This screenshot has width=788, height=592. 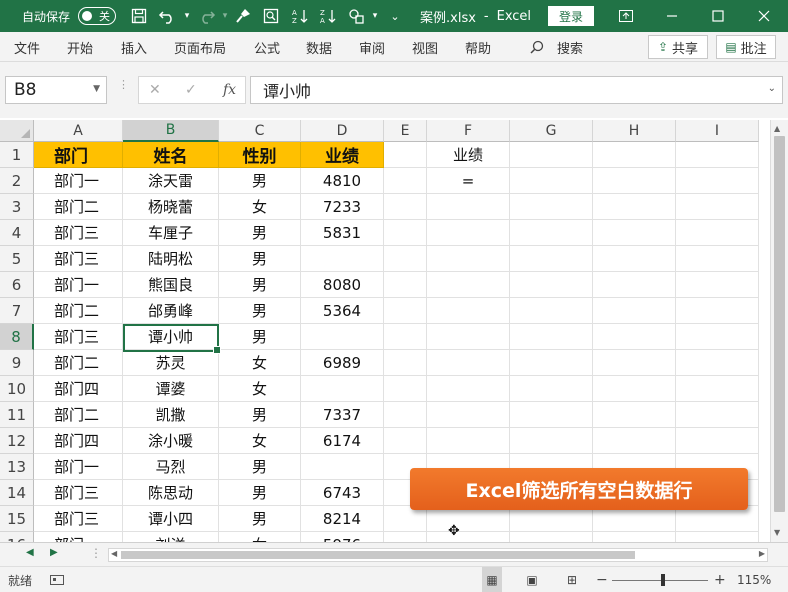 What do you see at coordinates (134, 47) in the screenshot?
I see `tab-insert: 插入` at bounding box center [134, 47].